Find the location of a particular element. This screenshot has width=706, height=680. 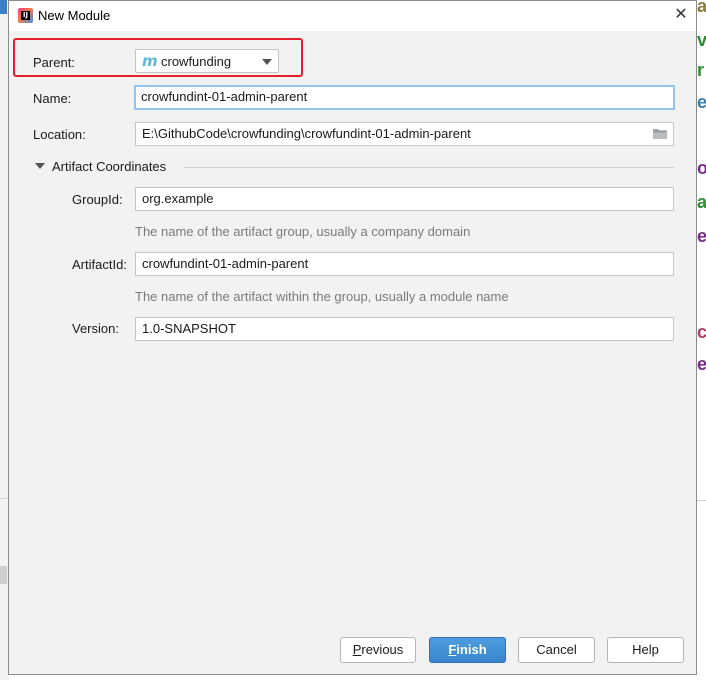

parent-label: Parent: is located at coordinates (54, 62).